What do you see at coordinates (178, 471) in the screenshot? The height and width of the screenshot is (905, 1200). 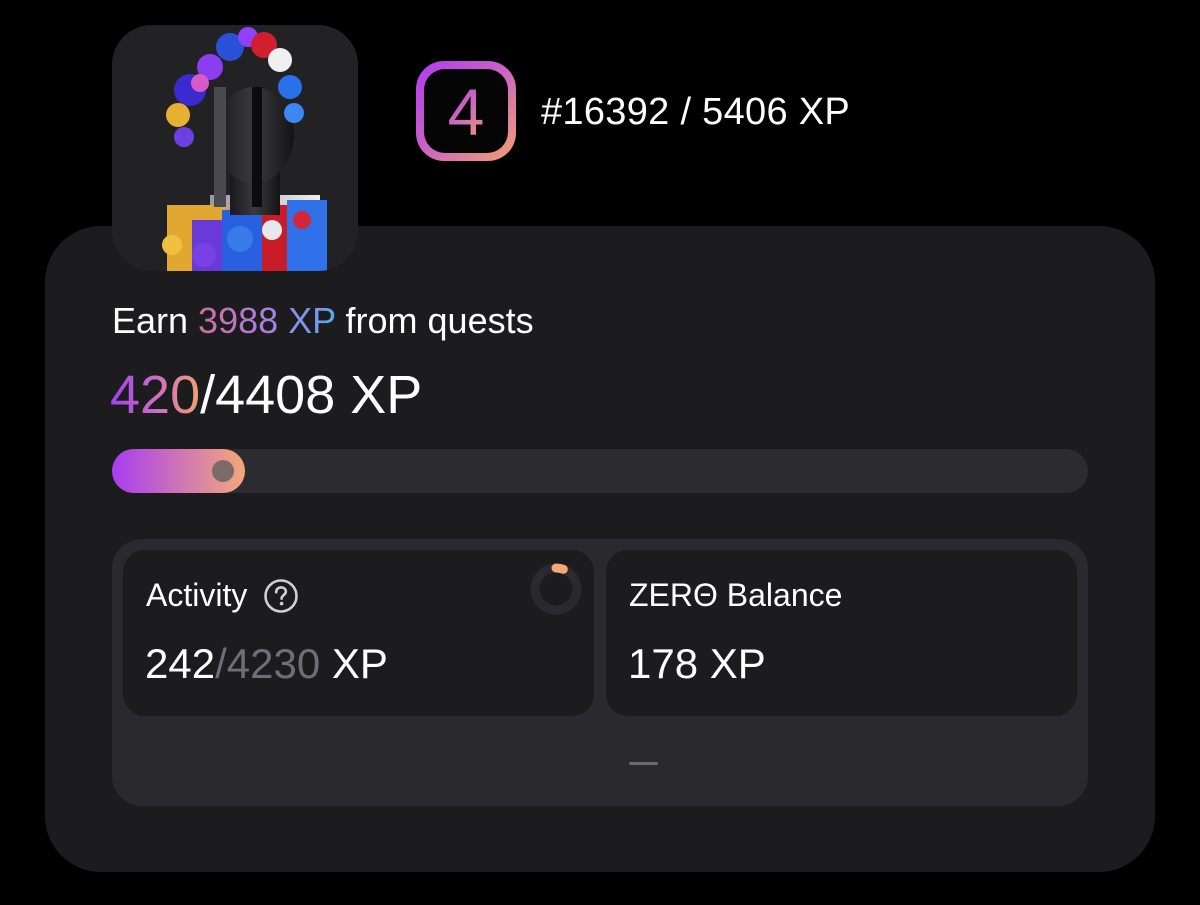 I see `level-progress-fill` at bounding box center [178, 471].